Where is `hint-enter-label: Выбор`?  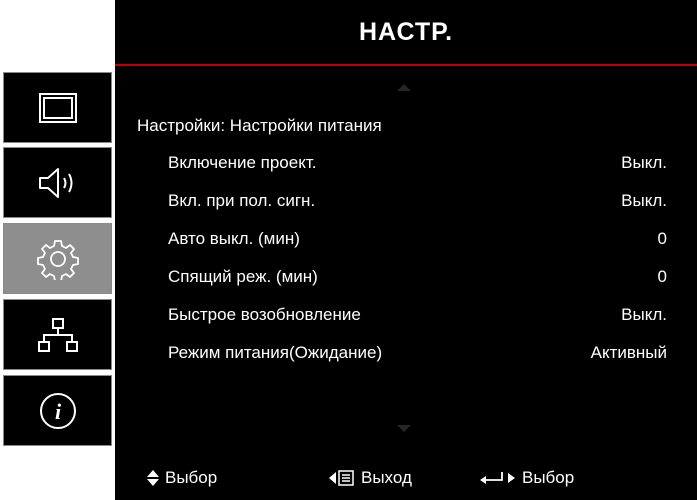
hint-enter-label: Выбор is located at coordinates (548, 477).